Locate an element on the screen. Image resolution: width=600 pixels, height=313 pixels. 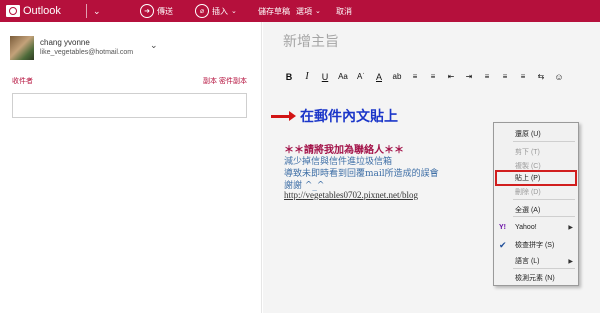
cancel-button: 取消 is located at coordinates (344, 11).